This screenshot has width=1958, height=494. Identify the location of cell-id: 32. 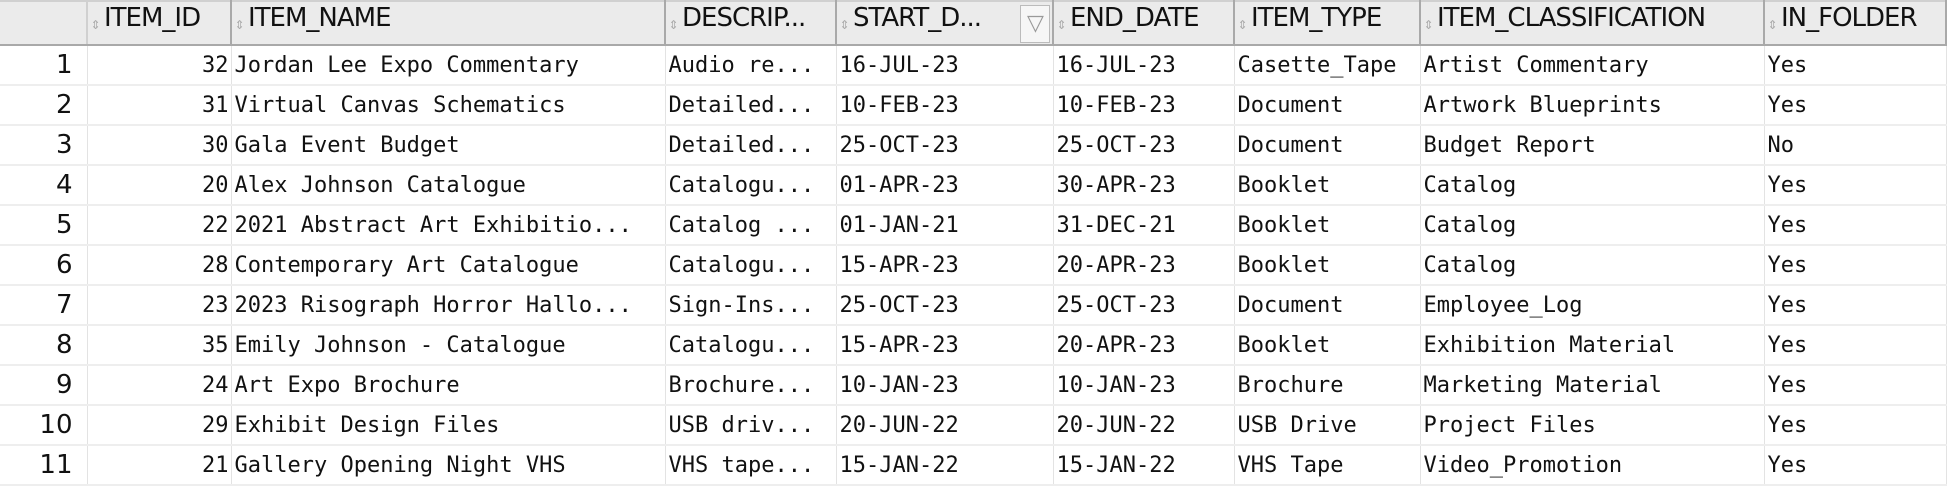
(159, 65).